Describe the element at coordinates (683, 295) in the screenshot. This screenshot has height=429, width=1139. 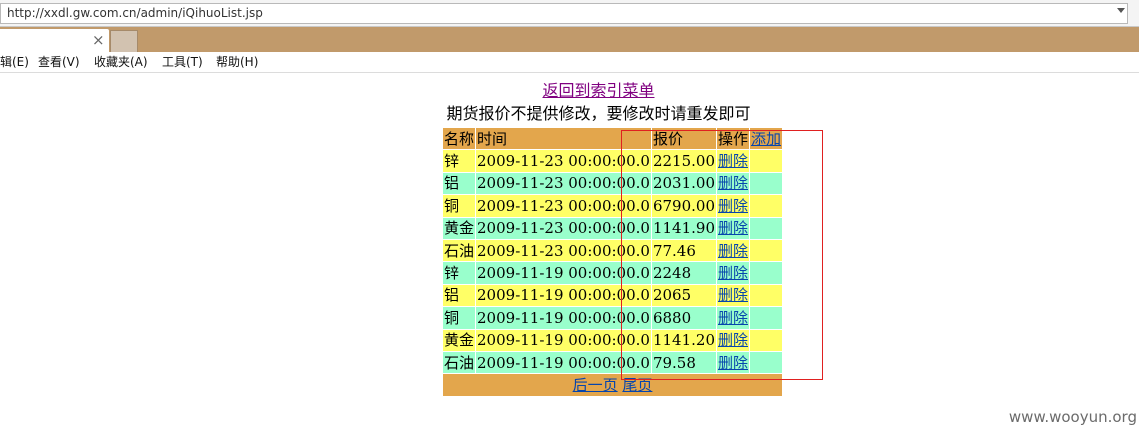
I see `cell-price: 2065` at that location.